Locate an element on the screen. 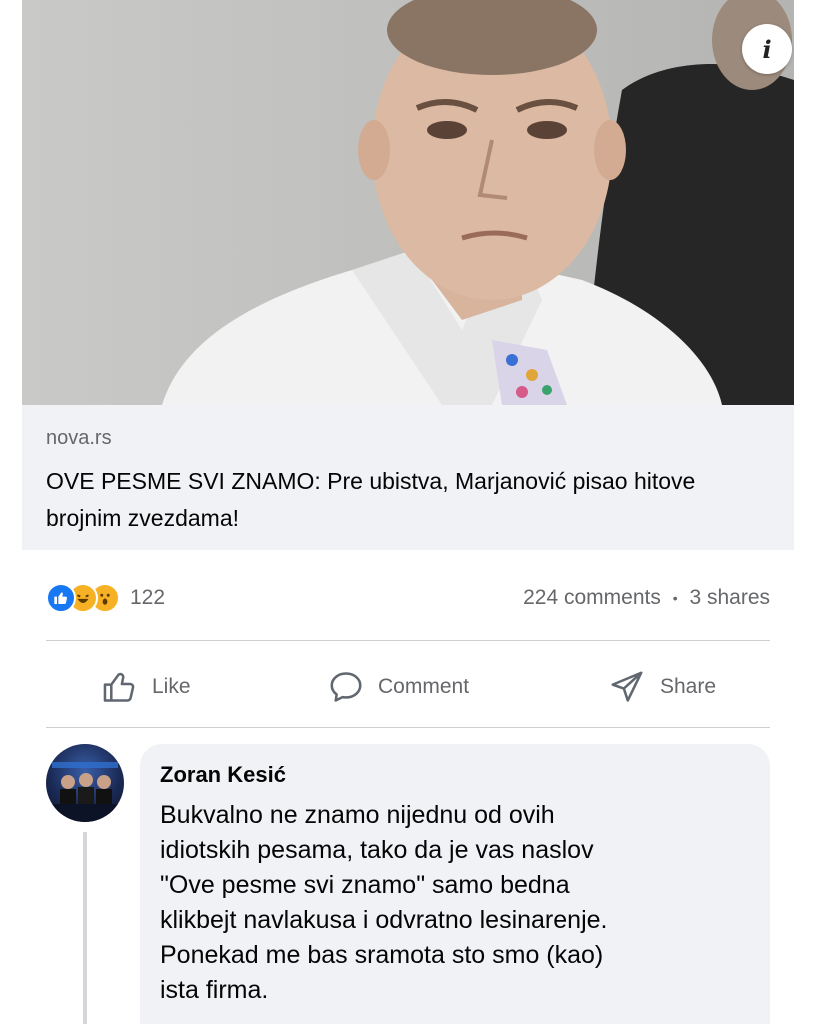  share-button: Share is located at coordinates (661, 687).